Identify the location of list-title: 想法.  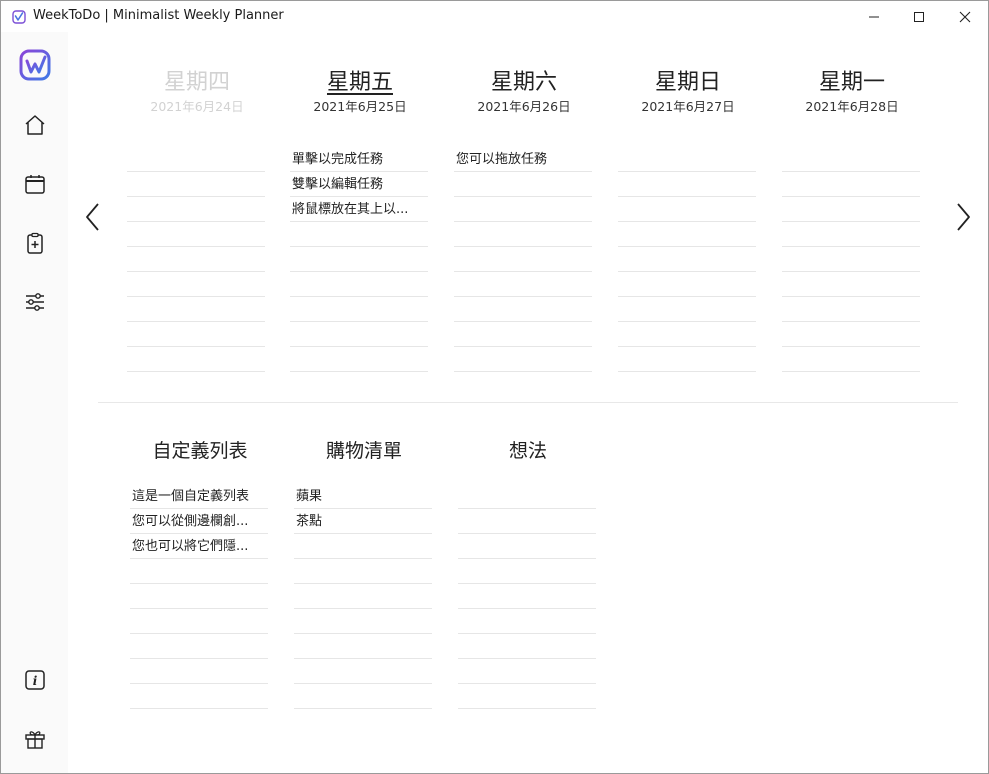
(528, 451).